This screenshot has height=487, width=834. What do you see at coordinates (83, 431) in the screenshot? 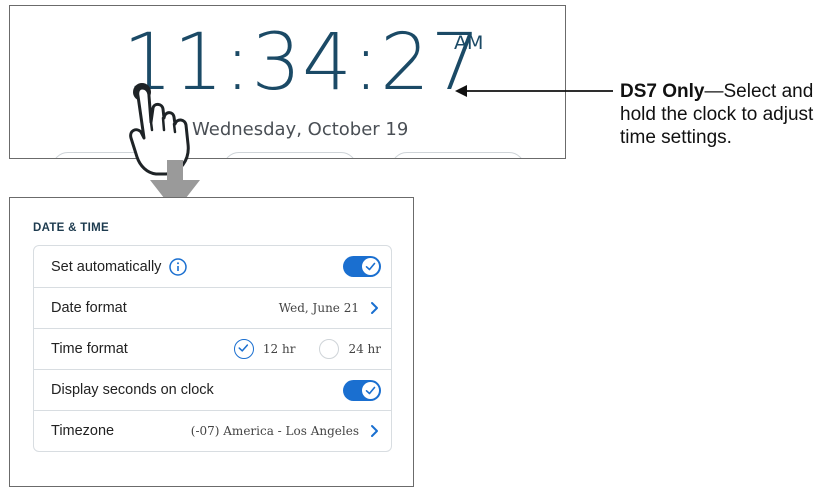
I see `setting-label: Timezone` at bounding box center [83, 431].